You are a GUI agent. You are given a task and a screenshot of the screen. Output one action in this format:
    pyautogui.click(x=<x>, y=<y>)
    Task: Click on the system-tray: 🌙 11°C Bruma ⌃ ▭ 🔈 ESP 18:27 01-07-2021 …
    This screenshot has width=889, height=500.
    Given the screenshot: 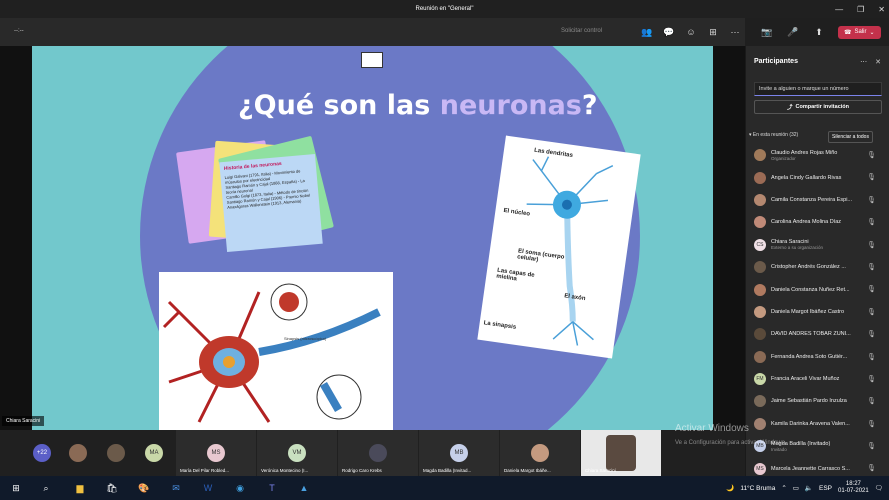 What is the action you would take?
    pyautogui.click(x=807, y=488)
    